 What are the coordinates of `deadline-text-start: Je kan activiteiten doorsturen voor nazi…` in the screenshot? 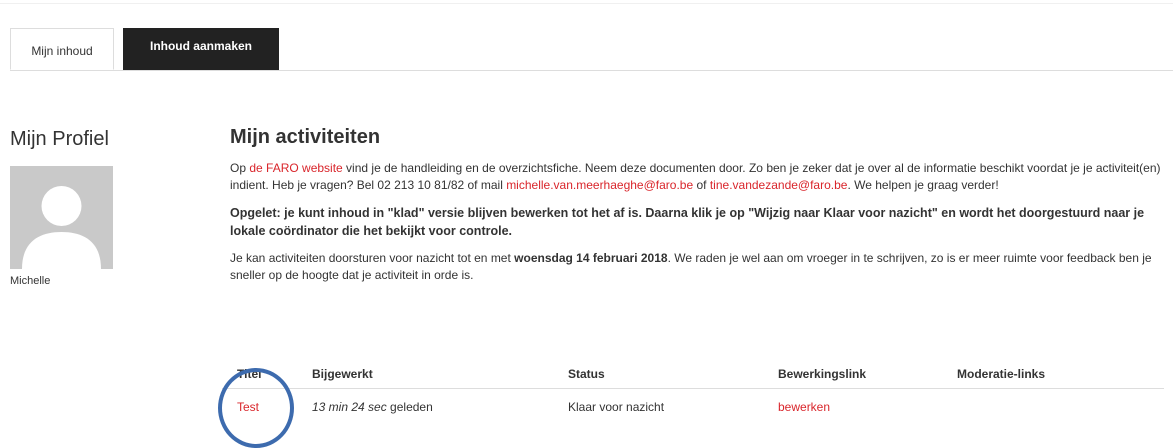 It's located at (372, 258).